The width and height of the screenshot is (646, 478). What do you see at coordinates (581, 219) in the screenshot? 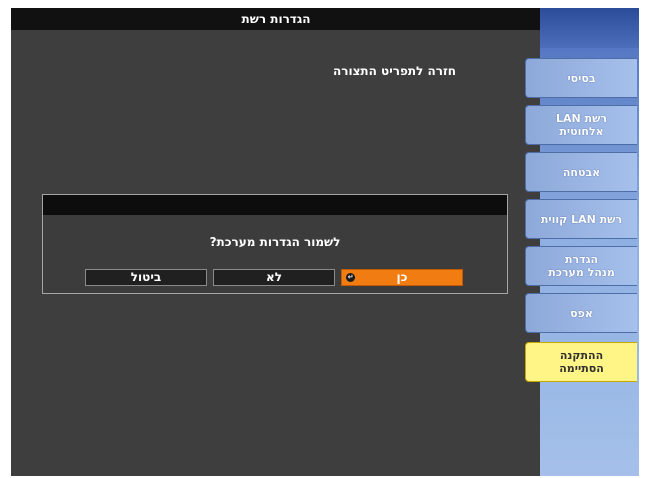
I see `sidebar-item-wired-lan: רשת LAN קווית` at bounding box center [581, 219].